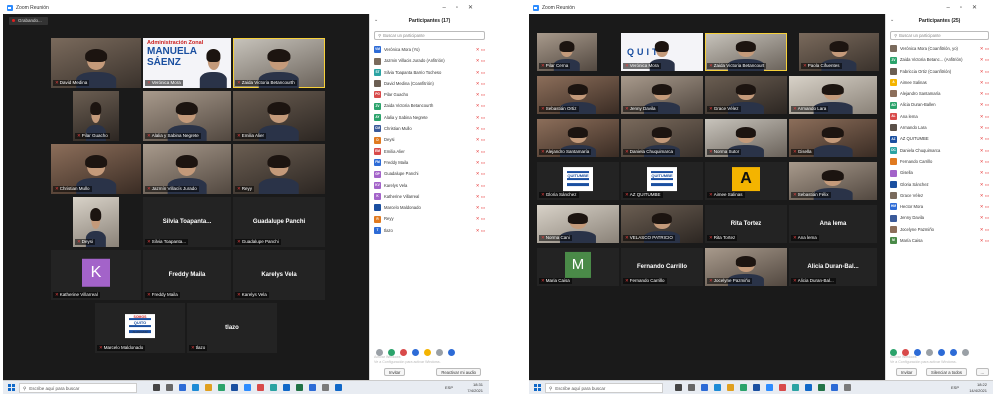  I want to click on participant-list-item: Marcelo Maldonado ✕ ▭, so click(430, 207).